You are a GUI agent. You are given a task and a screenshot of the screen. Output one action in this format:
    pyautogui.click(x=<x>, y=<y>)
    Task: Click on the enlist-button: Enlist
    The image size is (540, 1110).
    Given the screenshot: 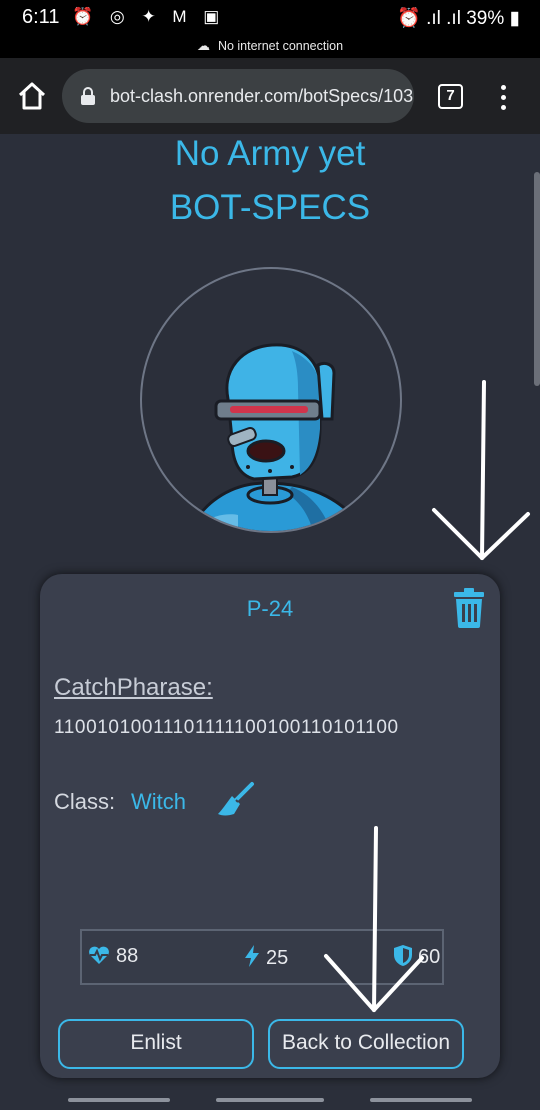 What is the action you would take?
    pyautogui.click(x=156, y=1044)
    